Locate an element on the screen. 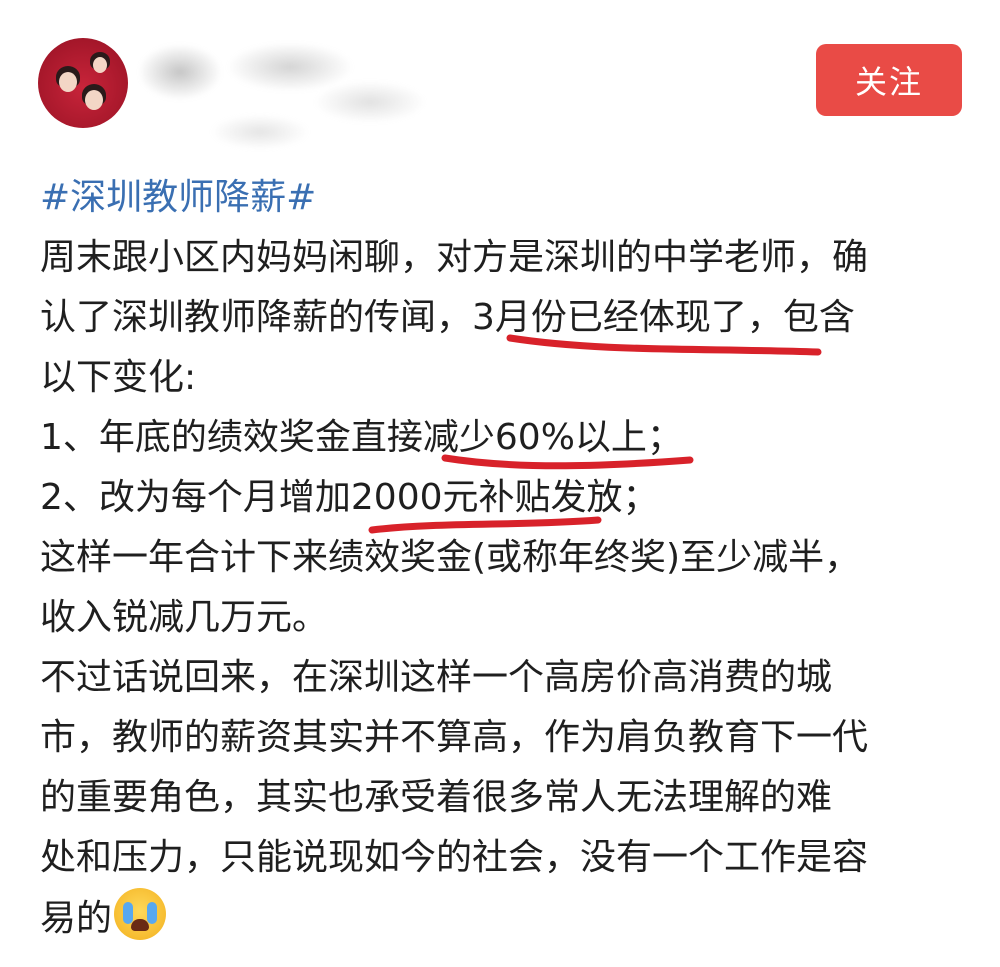 The width and height of the screenshot is (1000, 967). user-avatar is located at coordinates (83, 83).